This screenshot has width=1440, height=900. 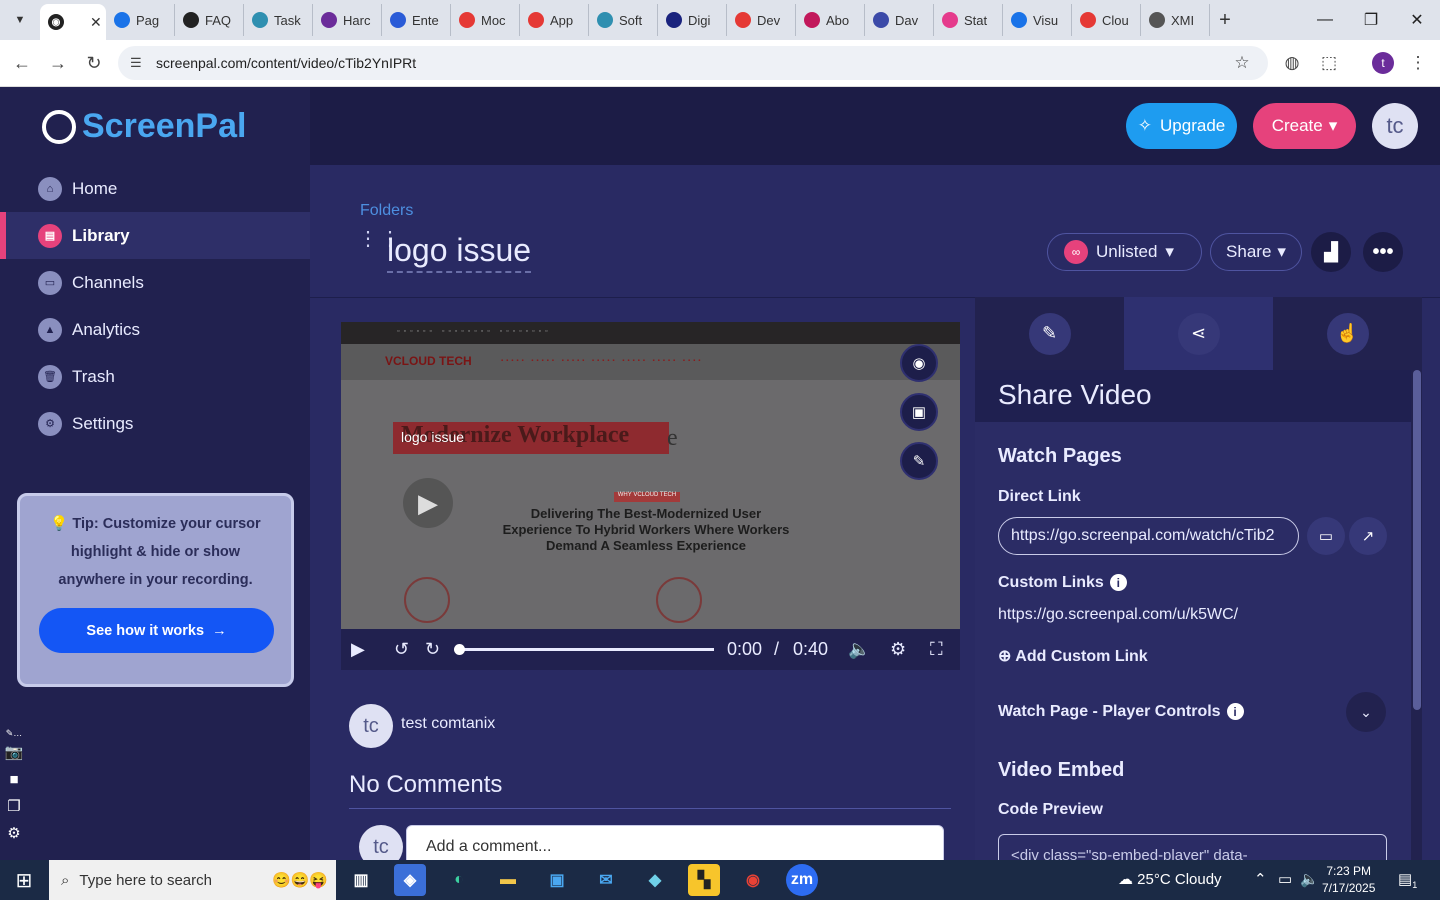 What do you see at coordinates (155, 423) in the screenshot?
I see `sidebar-item-settings: ⚙ Settings` at bounding box center [155, 423].